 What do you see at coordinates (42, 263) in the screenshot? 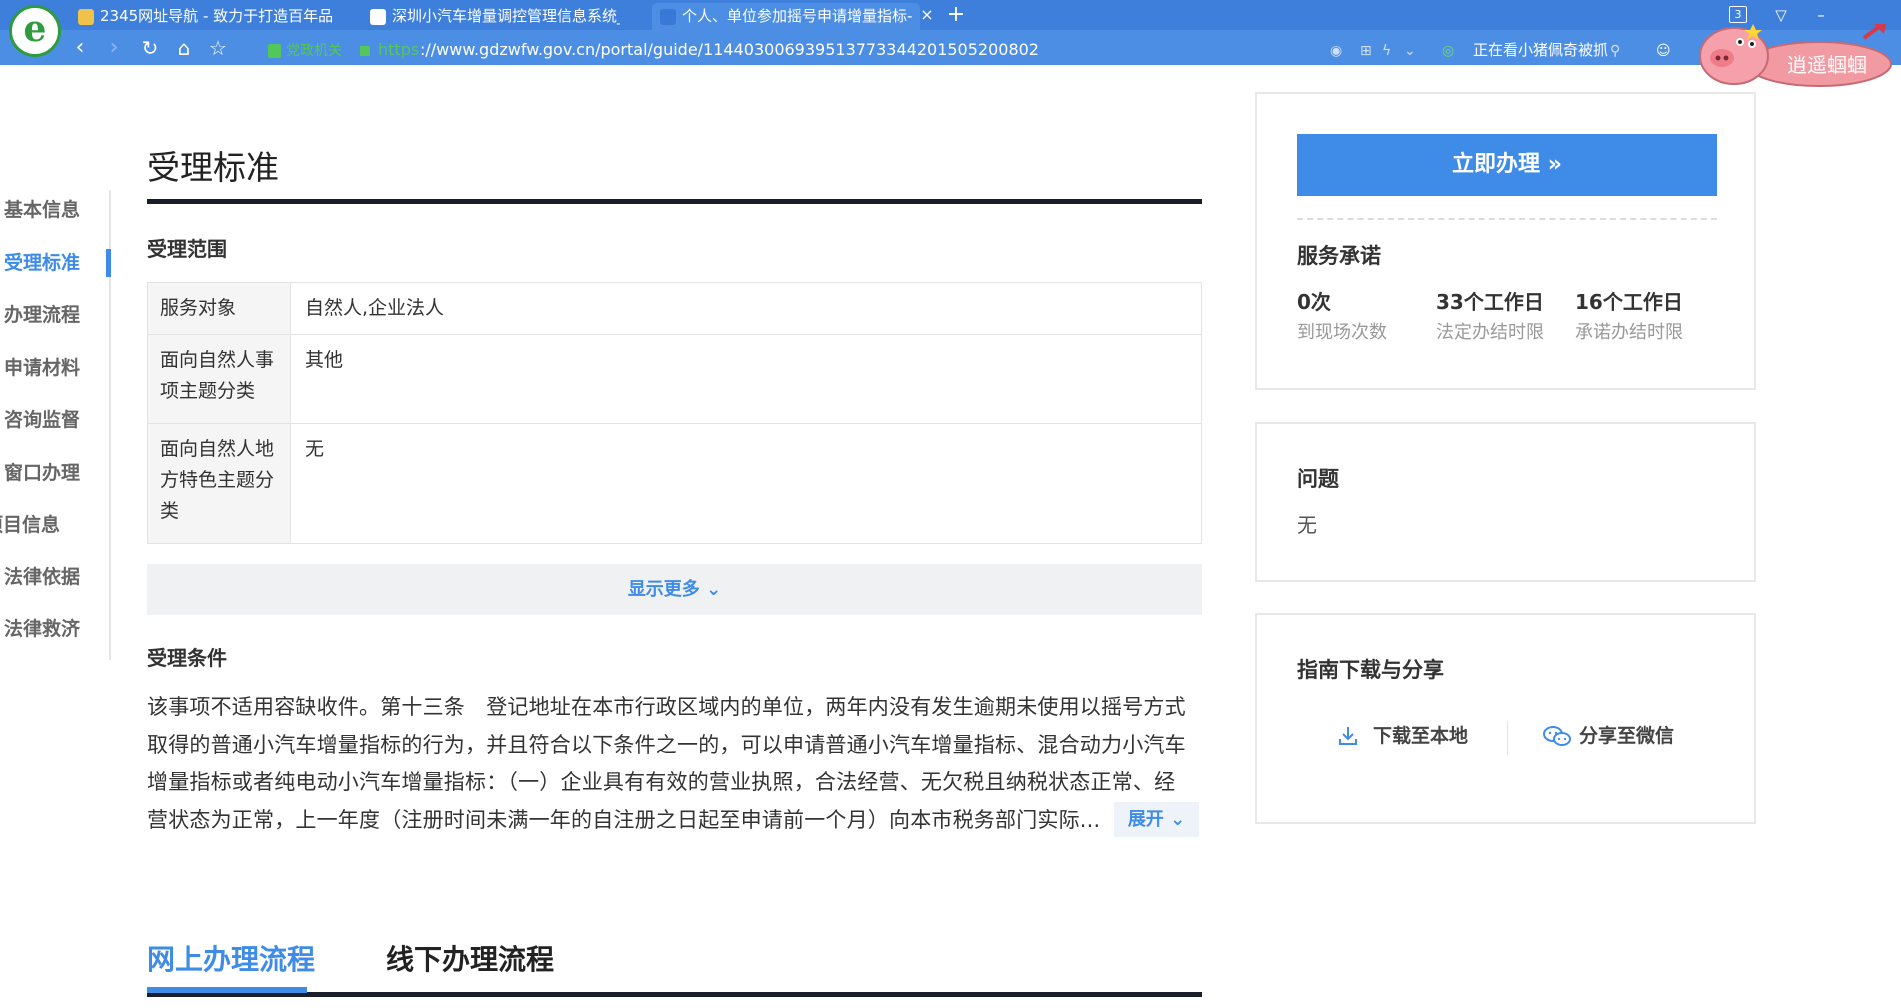
I see `side-nav-item-acceptance: 受理标准` at bounding box center [42, 263].